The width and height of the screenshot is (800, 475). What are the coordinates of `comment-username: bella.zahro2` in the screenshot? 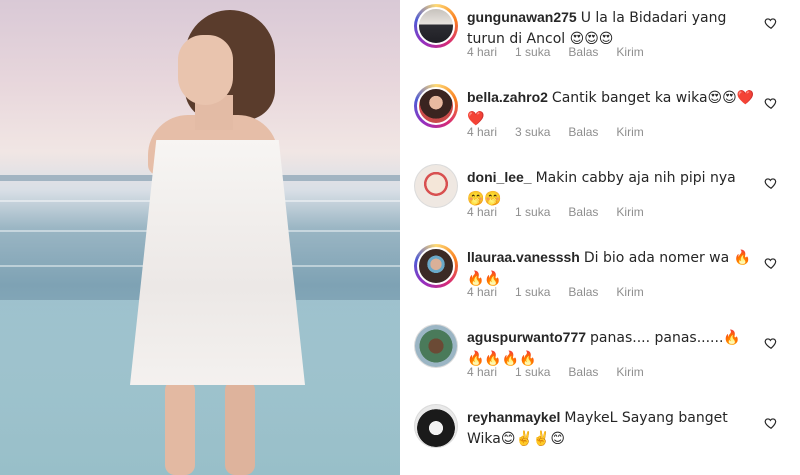 It's located at (507, 97).